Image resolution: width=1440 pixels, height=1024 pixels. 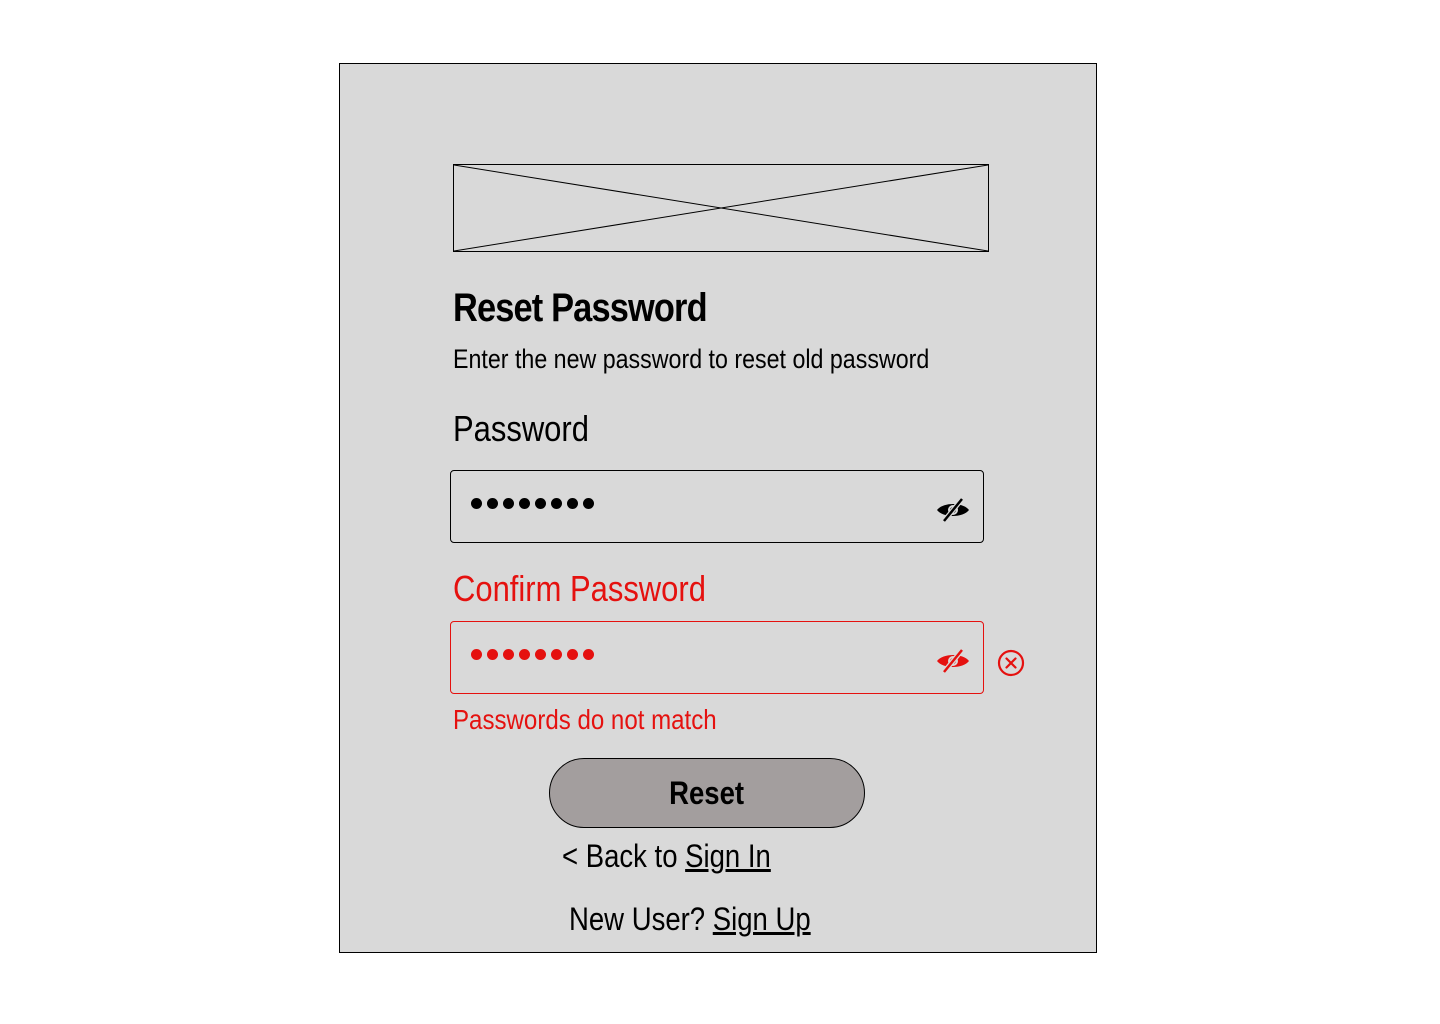 What do you see at coordinates (728, 856) in the screenshot?
I see `sign-in-link: Sign In` at bounding box center [728, 856].